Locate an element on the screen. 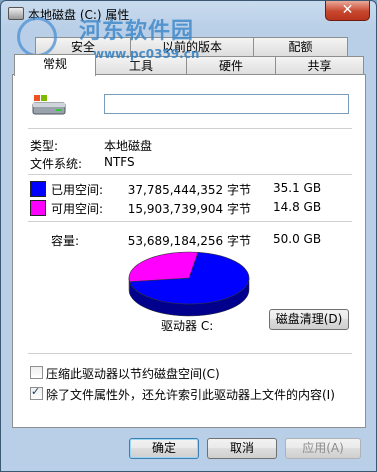 This screenshot has height=472, width=377. disk-cleanup-button: 磁盘清理(D) is located at coordinates (309, 319).